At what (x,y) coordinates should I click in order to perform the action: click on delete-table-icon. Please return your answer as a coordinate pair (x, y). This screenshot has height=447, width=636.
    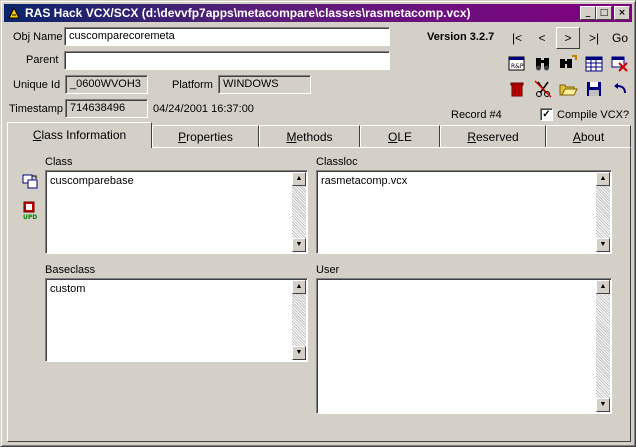
    Looking at the image, I should click on (620, 64).